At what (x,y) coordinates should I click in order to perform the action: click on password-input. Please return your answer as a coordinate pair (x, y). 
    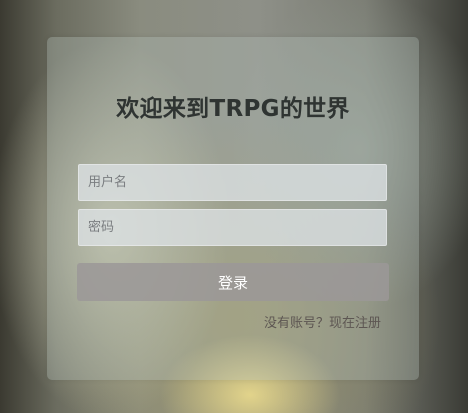
    Looking at the image, I should click on (232, 227).